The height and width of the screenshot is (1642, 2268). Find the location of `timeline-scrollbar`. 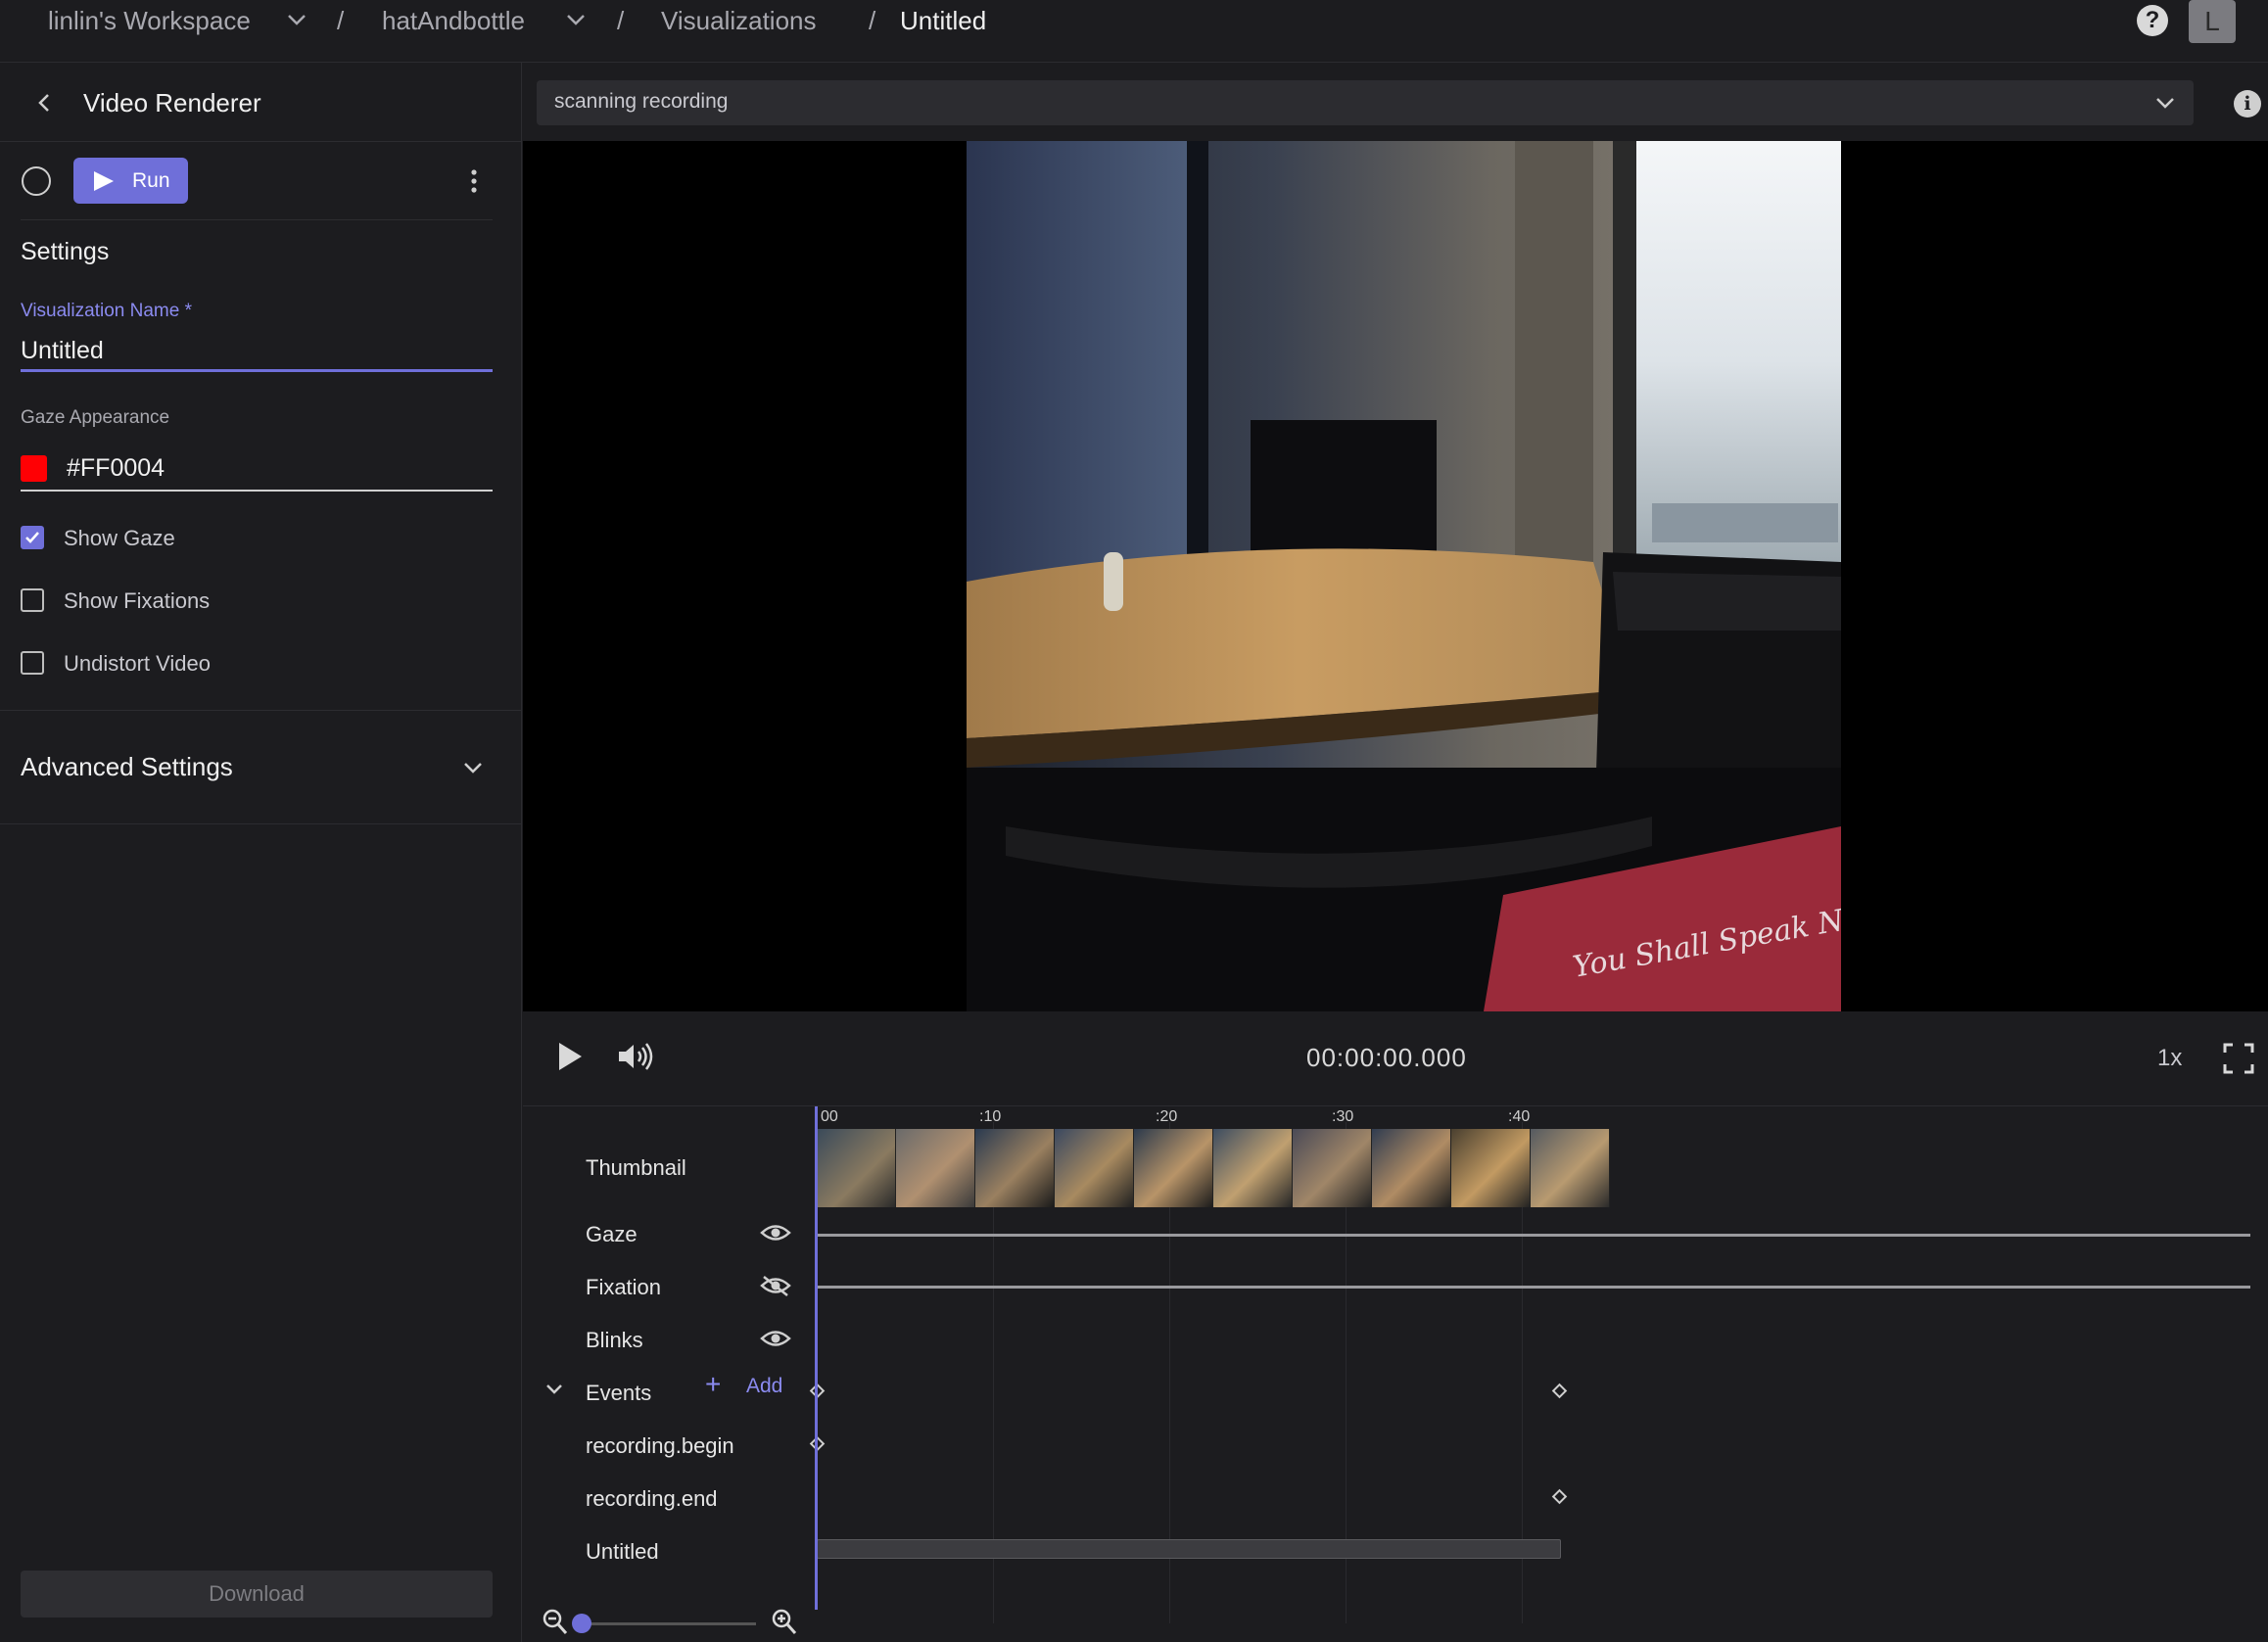

timeline-scrollbar is located at coordinates (2262, 1374).